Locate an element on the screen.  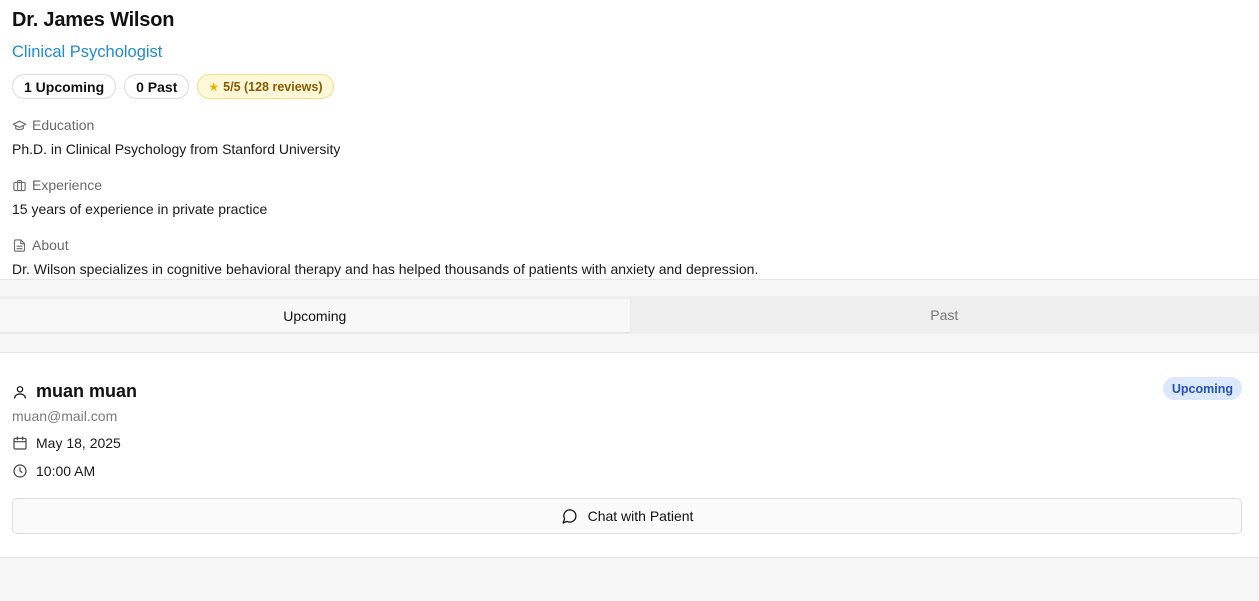
about-label: About is located at coordinates (50, 245).